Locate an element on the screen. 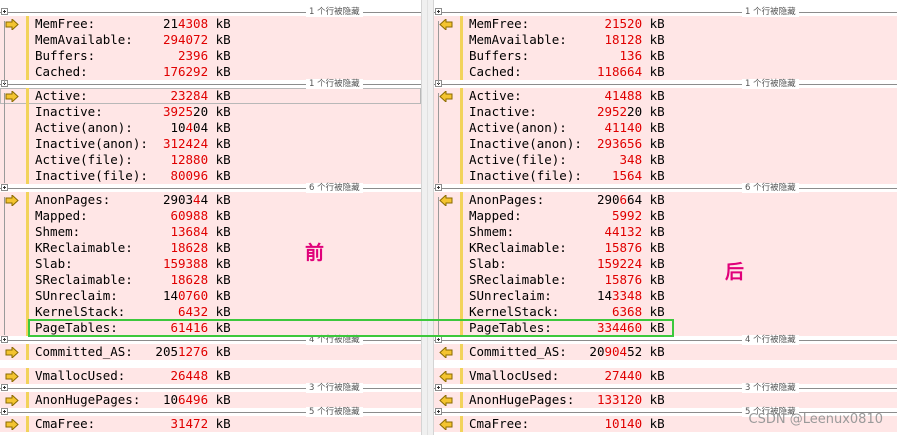 This screenshot has height=435, width=897. memory-row-active-file: Active(file): 12880 kB is located at coordinates (210, 160).